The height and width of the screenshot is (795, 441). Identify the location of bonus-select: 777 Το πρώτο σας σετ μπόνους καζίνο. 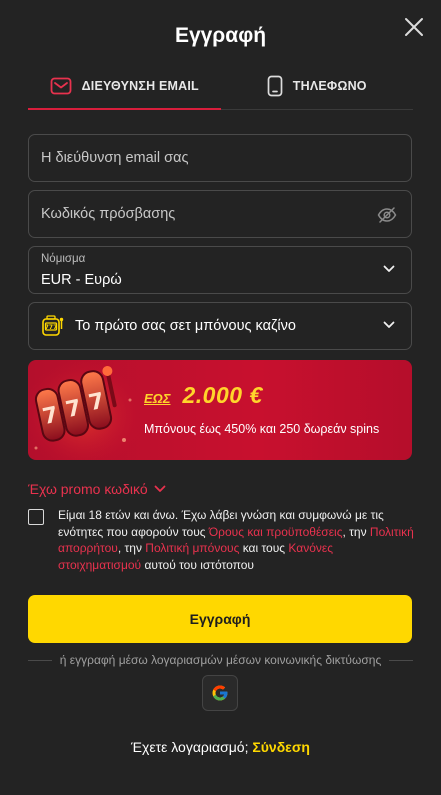
(220, 326).